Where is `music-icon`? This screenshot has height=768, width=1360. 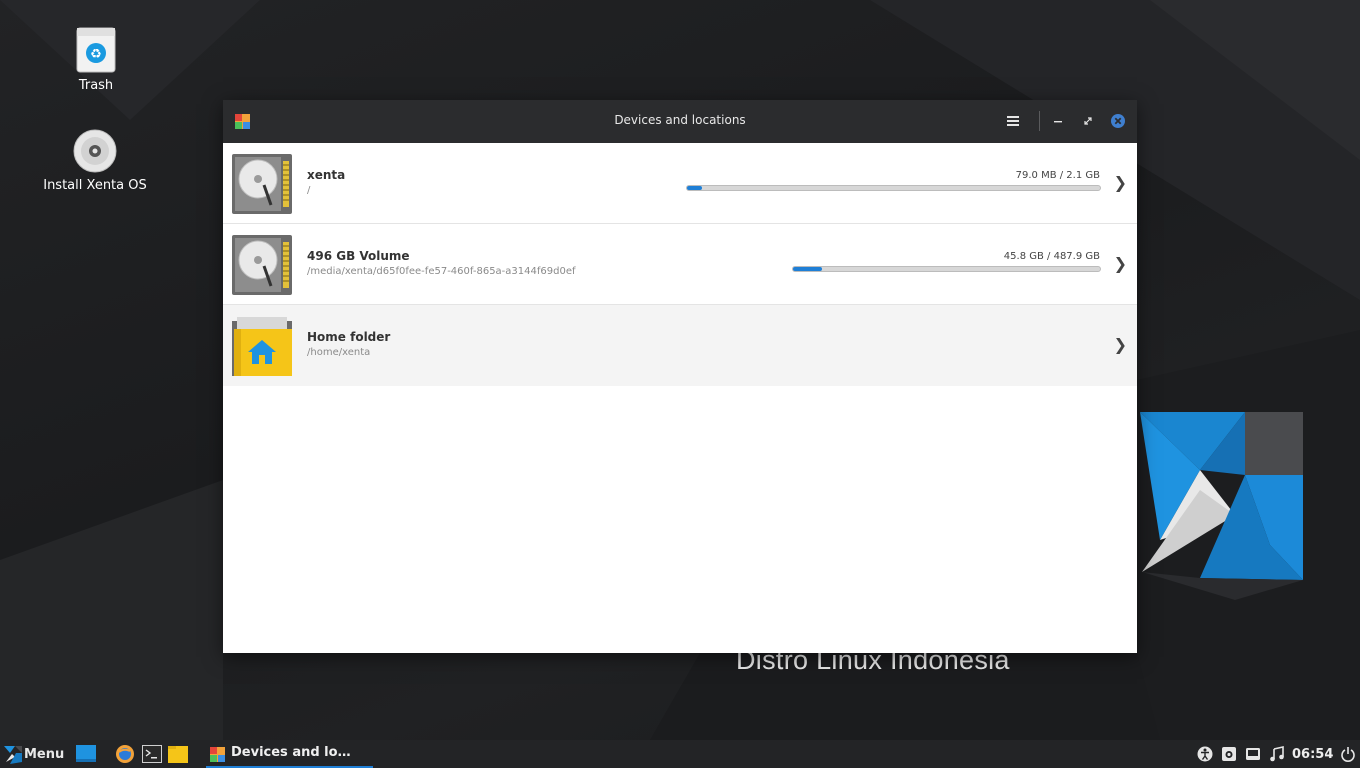
music-icon is located at coordinates (1277, 754).